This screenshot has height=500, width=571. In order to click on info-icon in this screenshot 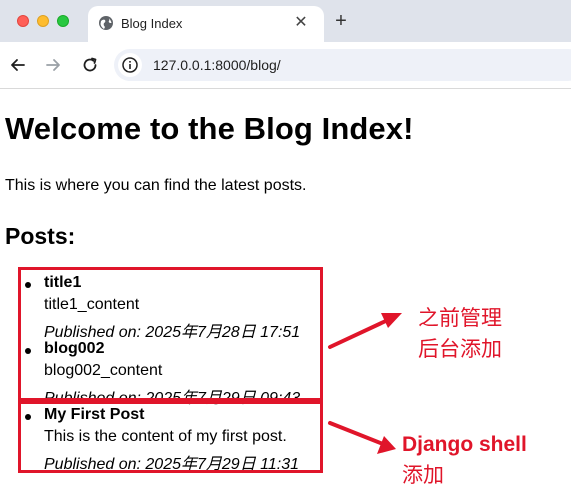, I will do `click(130, 65)`.